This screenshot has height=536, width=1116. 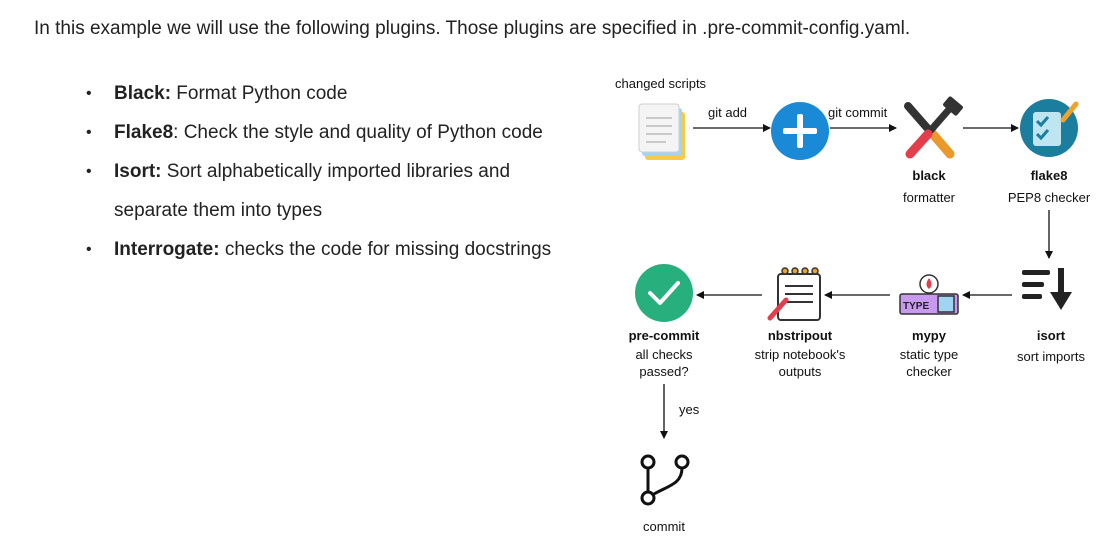 I want to click on nbstripout-sub1: strip notebook's, so click(x=800, y=354).